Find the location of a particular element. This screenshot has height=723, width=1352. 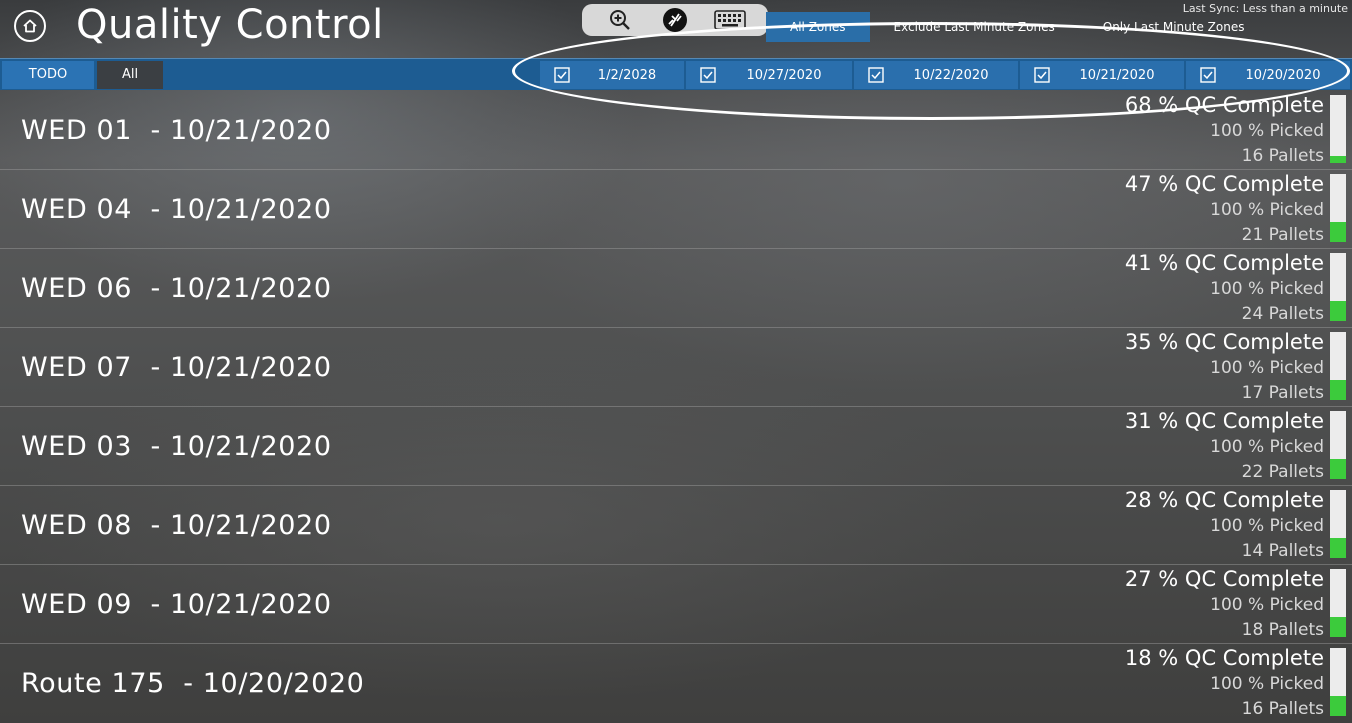

qc-complete-text: 31 % QC Complete is located at coordinates (1224, 421).